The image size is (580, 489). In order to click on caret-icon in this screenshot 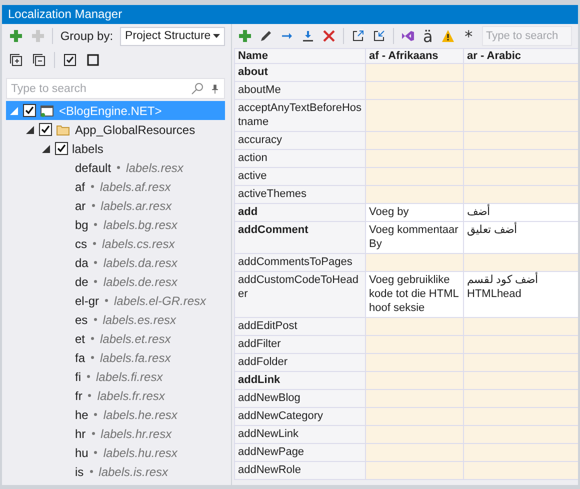, I will do `click(216, 36)`.